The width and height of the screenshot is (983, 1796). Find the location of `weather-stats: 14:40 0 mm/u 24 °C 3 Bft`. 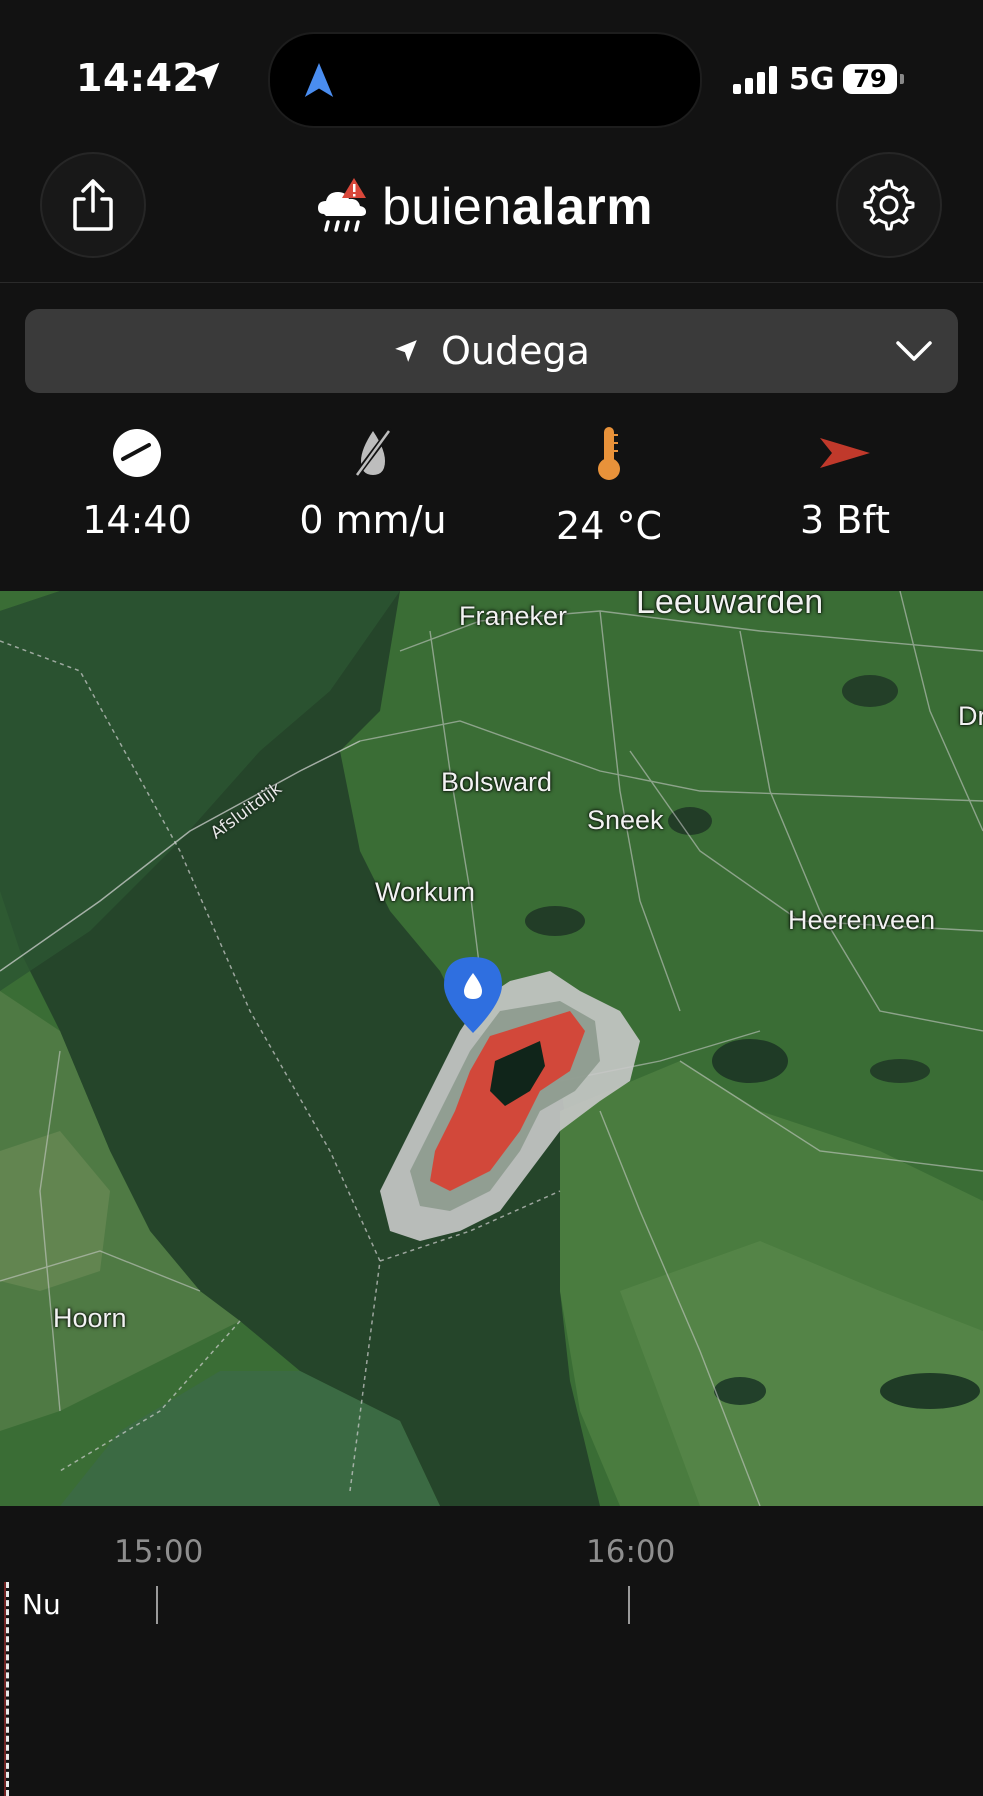

weather-stats: 14:40 0 mm/u 24 °C 3 Bft is located at coordinates (491, 505).